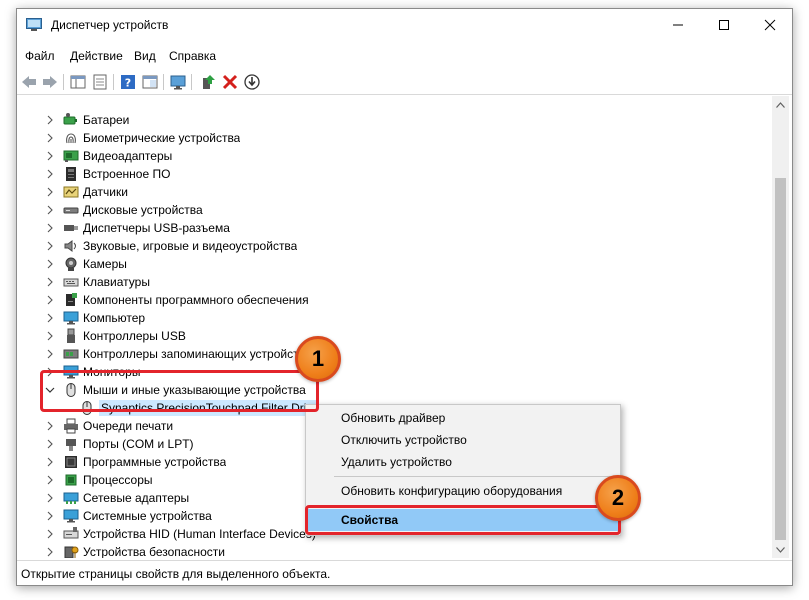 Image resolution: width=809 pixels, height=600 pixels. I want to click on tree-category-item: Компьютер, so click(387, 318).